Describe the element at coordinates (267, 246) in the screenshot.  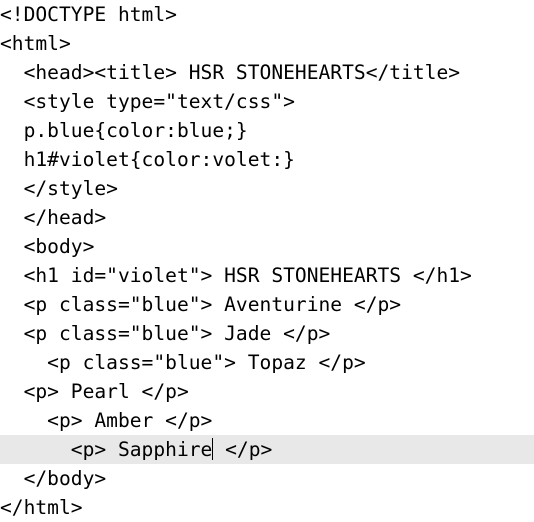
I see `code-line-9: <body>` at that location.